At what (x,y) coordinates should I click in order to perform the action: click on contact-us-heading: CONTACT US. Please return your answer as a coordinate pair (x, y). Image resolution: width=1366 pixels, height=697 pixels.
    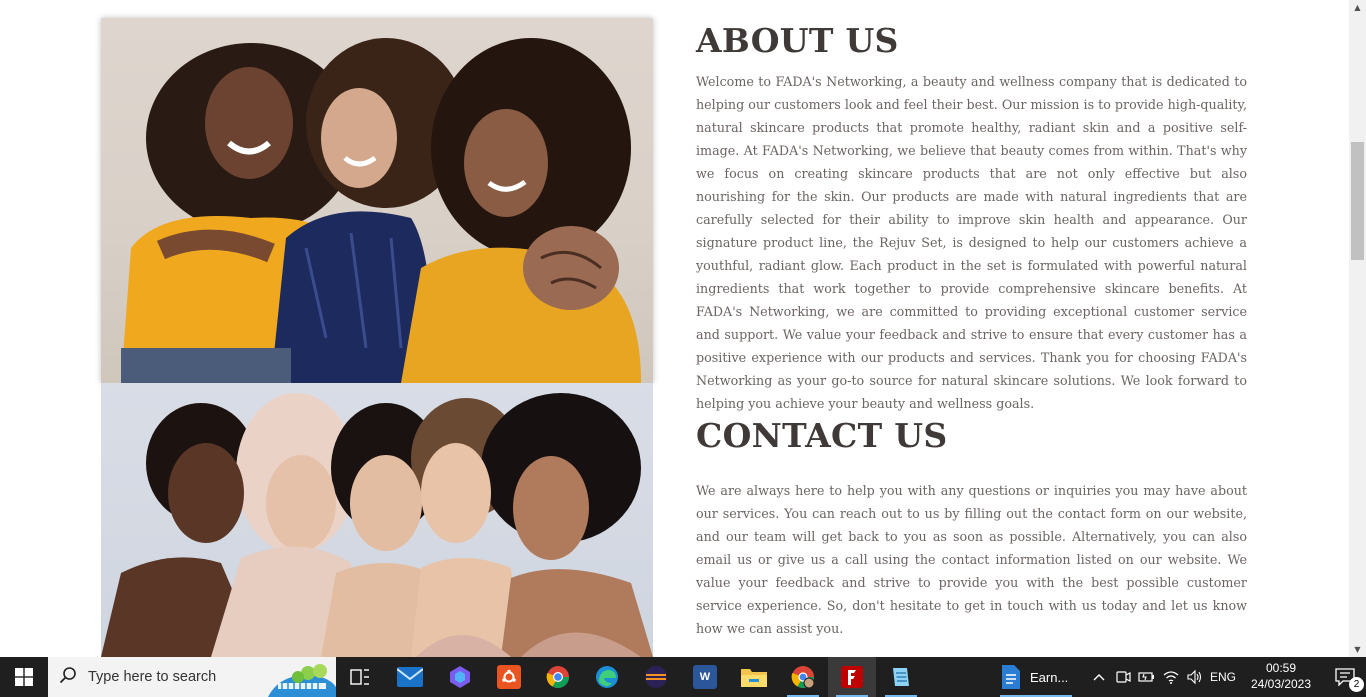
    Looking at the image, I should click on (822, 435).